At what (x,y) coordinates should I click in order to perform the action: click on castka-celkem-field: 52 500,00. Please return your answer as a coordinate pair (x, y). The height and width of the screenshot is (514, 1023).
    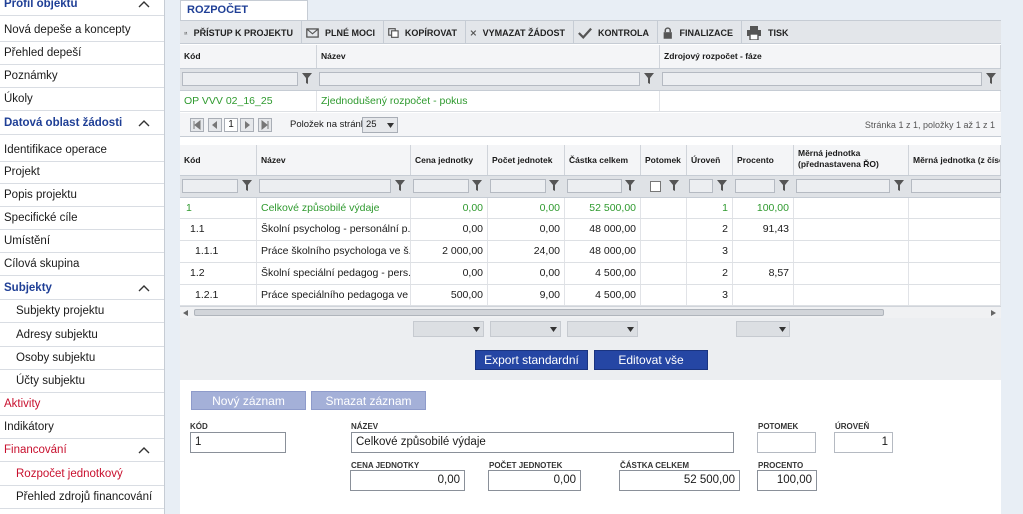
    Looking at the image, I should click on (679, 480).